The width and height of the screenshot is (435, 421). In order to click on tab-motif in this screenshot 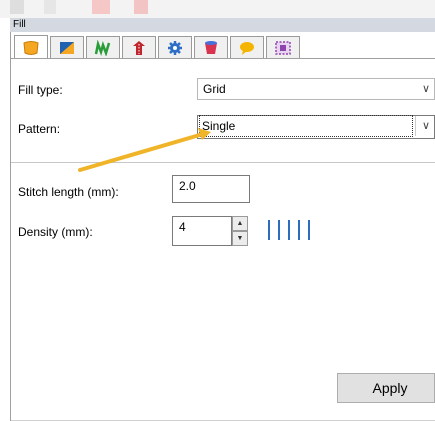, I will do `click(103, 47)`.